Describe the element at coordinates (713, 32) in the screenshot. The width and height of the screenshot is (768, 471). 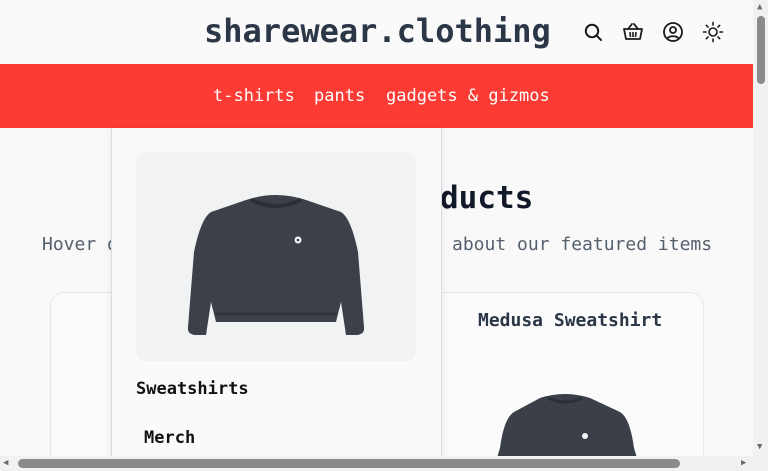
I see `theme-toggle-icon` at that location.